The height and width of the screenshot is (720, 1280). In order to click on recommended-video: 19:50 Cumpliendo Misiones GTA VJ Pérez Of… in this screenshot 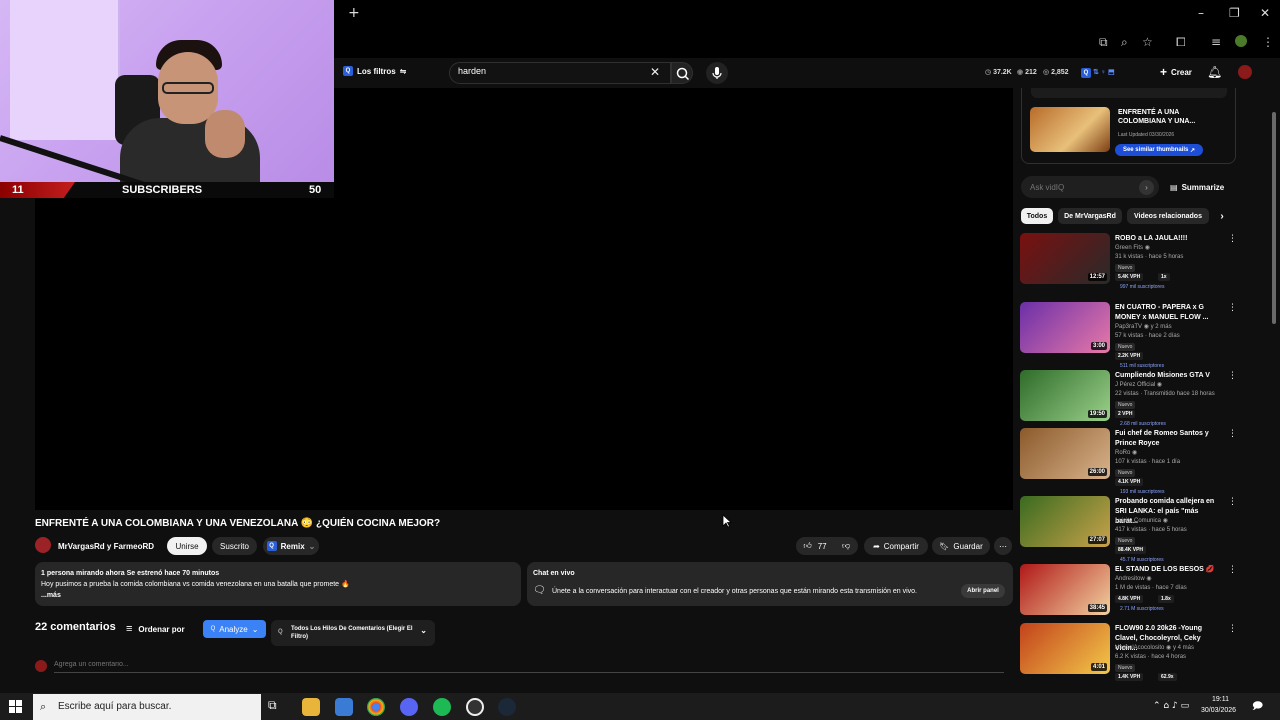, I will do `click(1130, 400)`.